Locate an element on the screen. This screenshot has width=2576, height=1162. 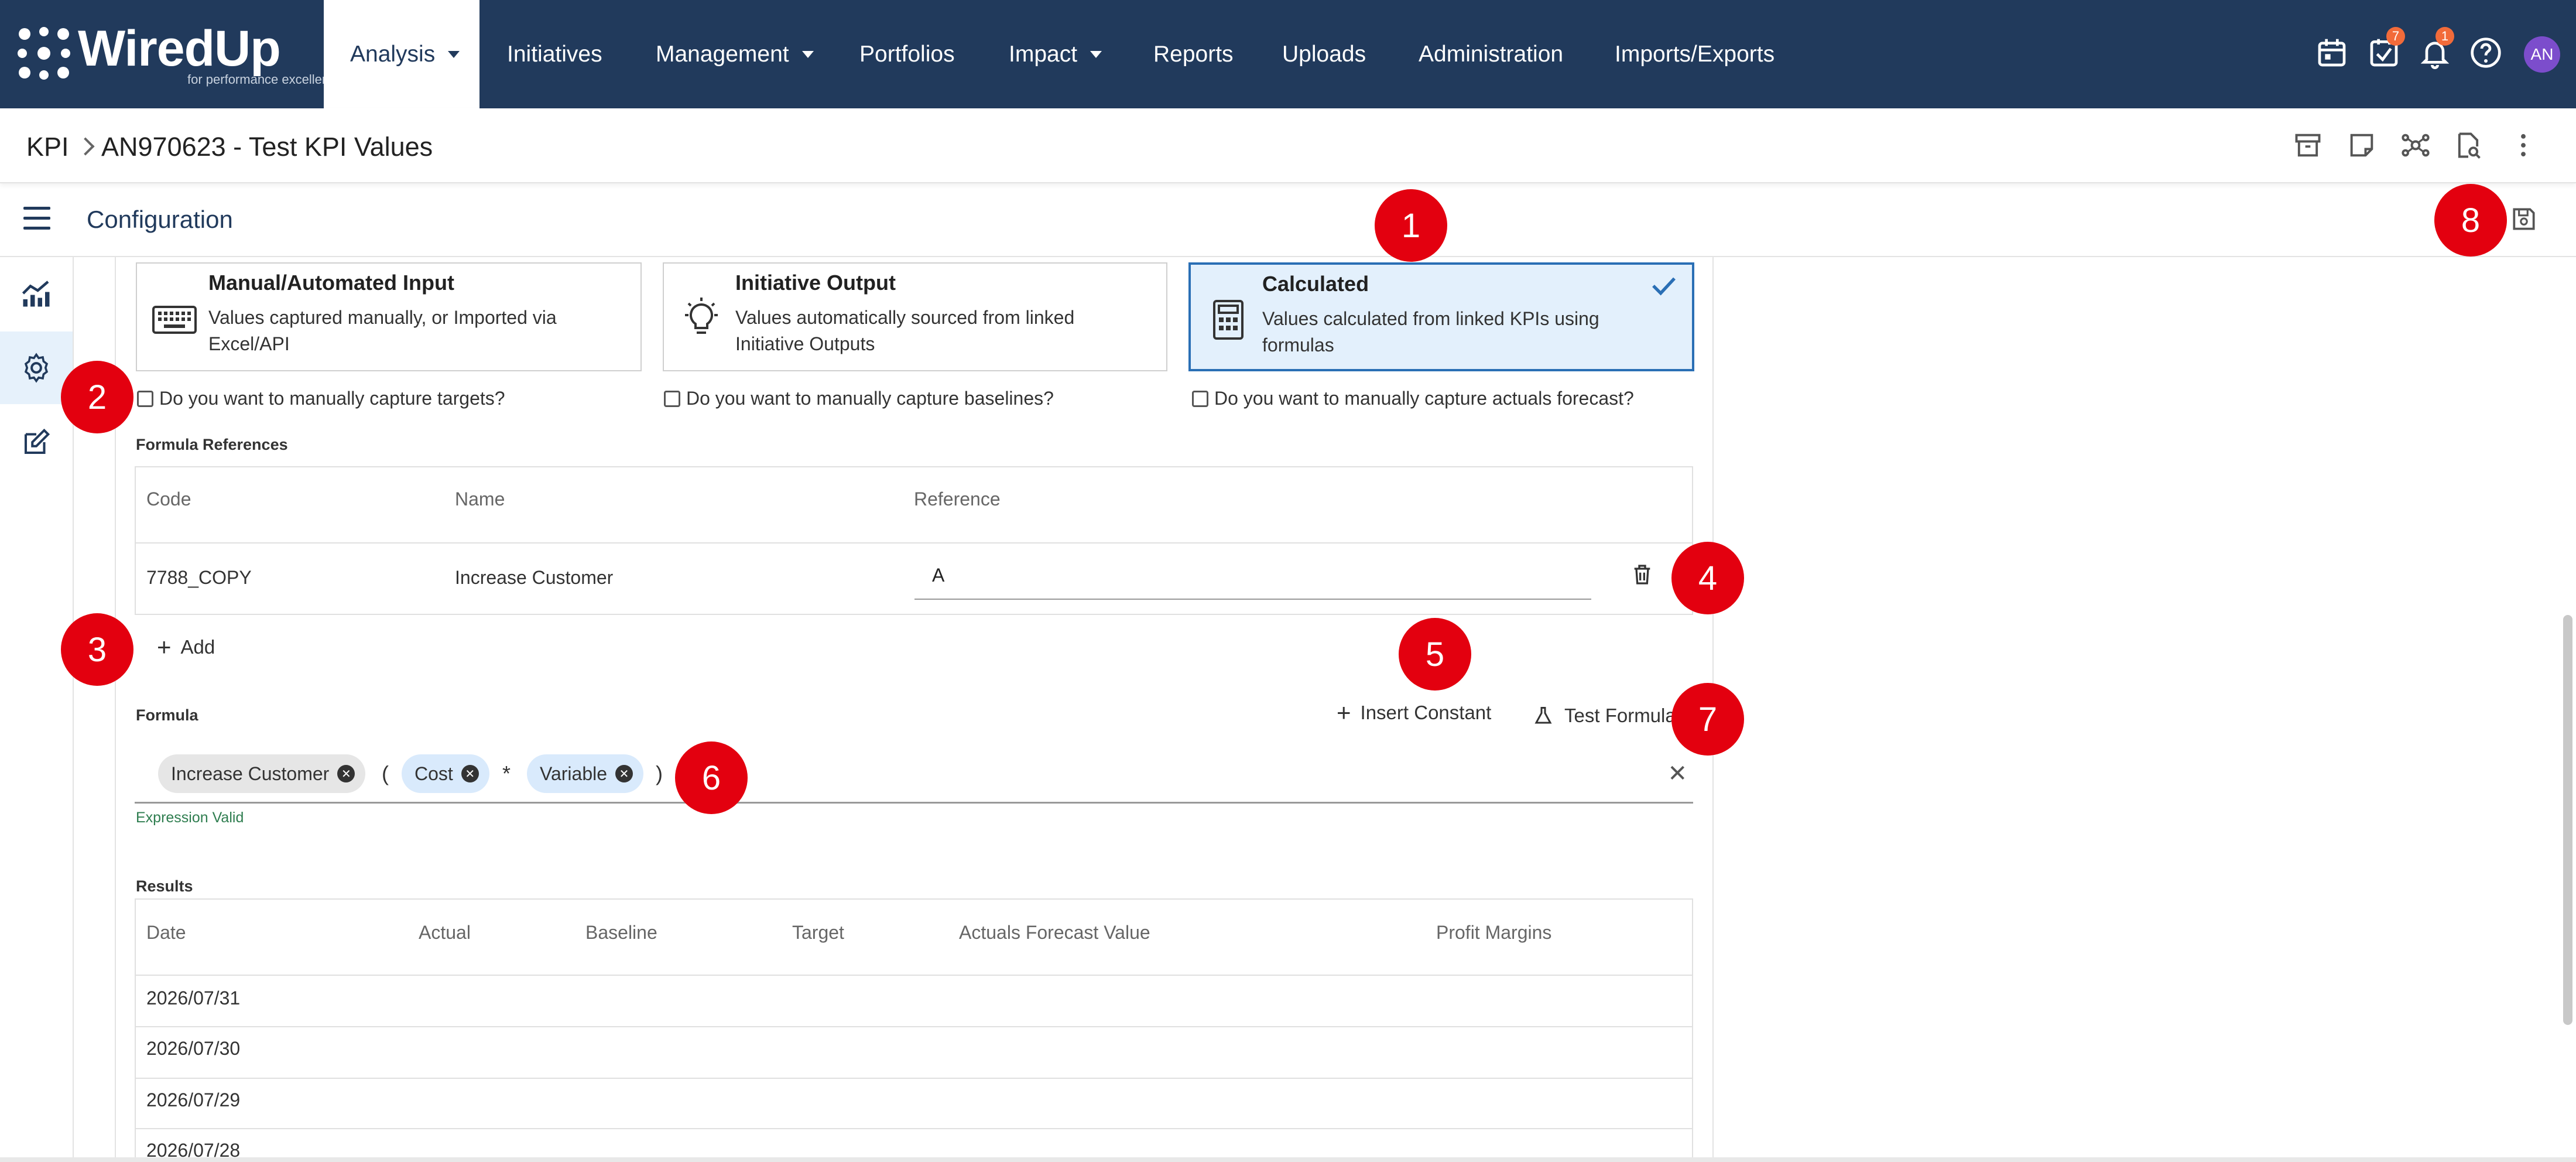
nav-management-label: Management is located at coordinates (722, 54).